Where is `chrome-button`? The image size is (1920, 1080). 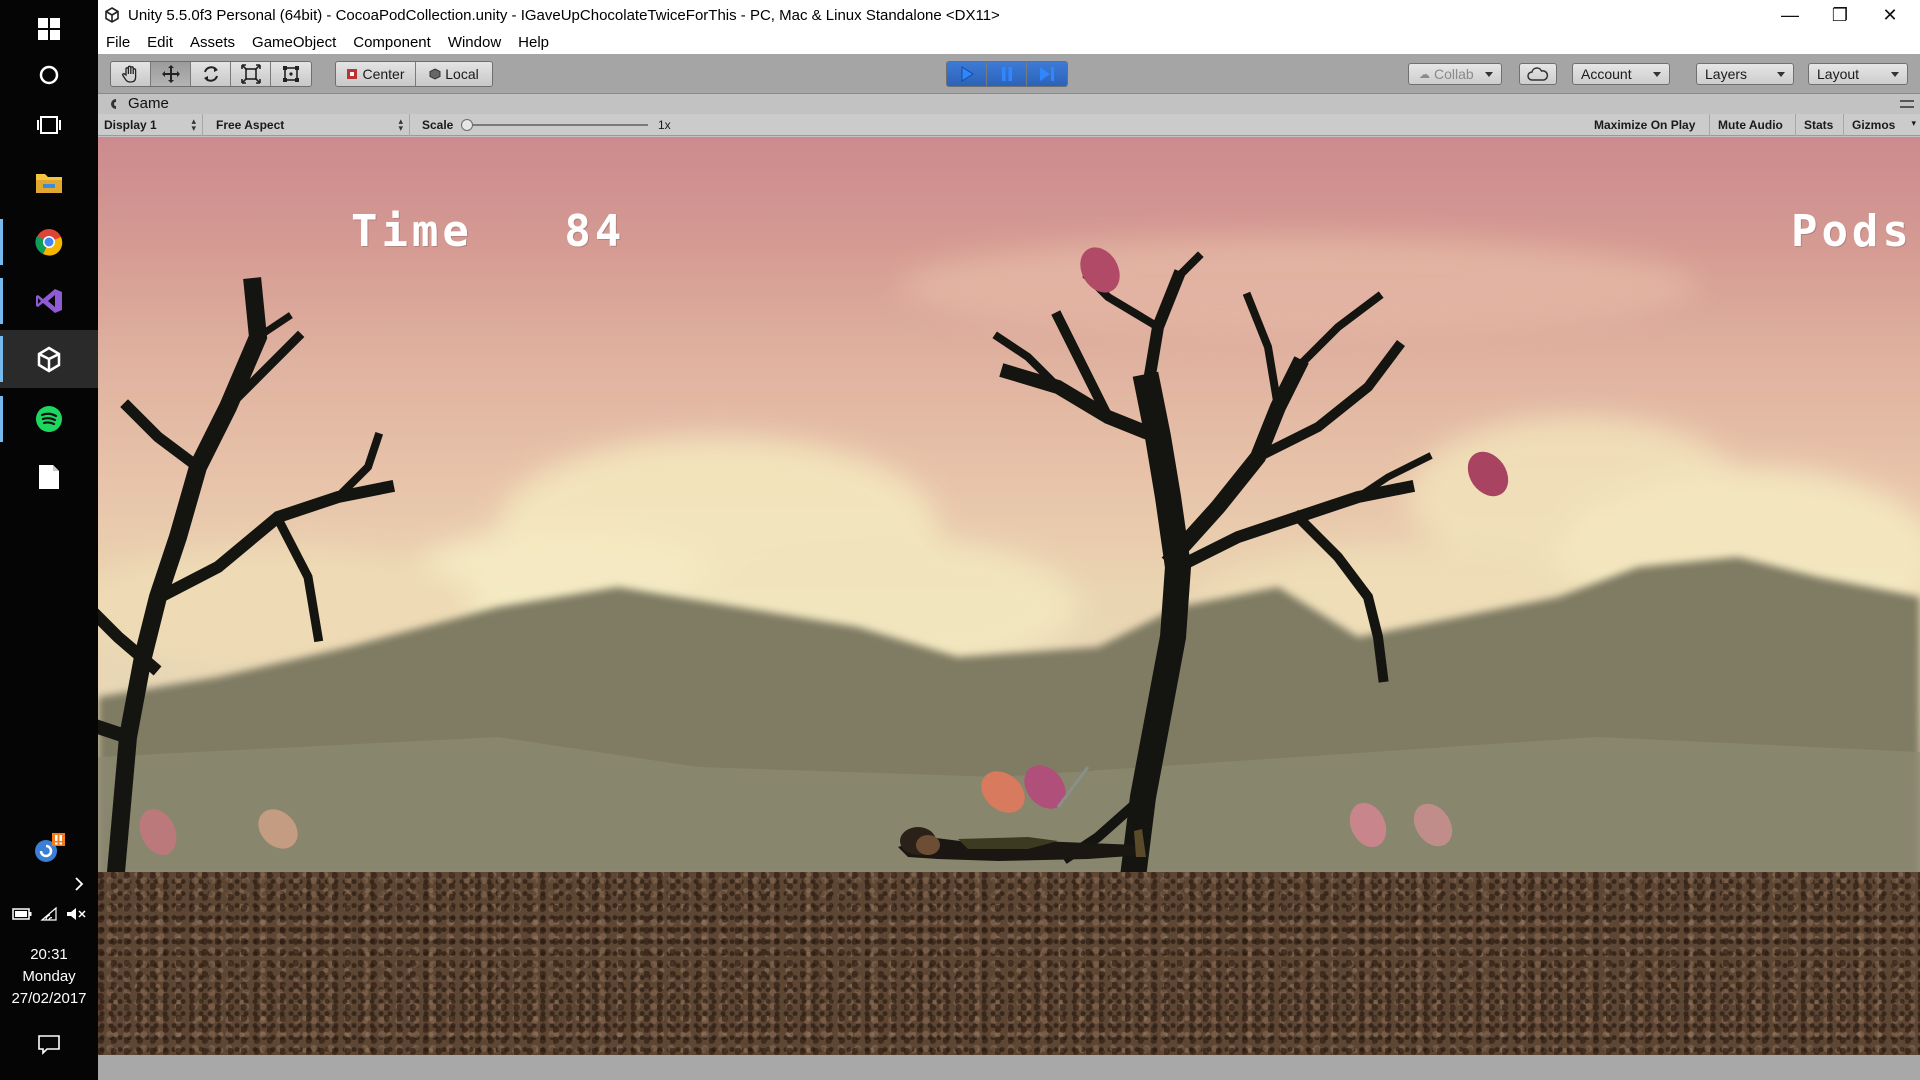 chrome-button is located at coordinates (49, 242).